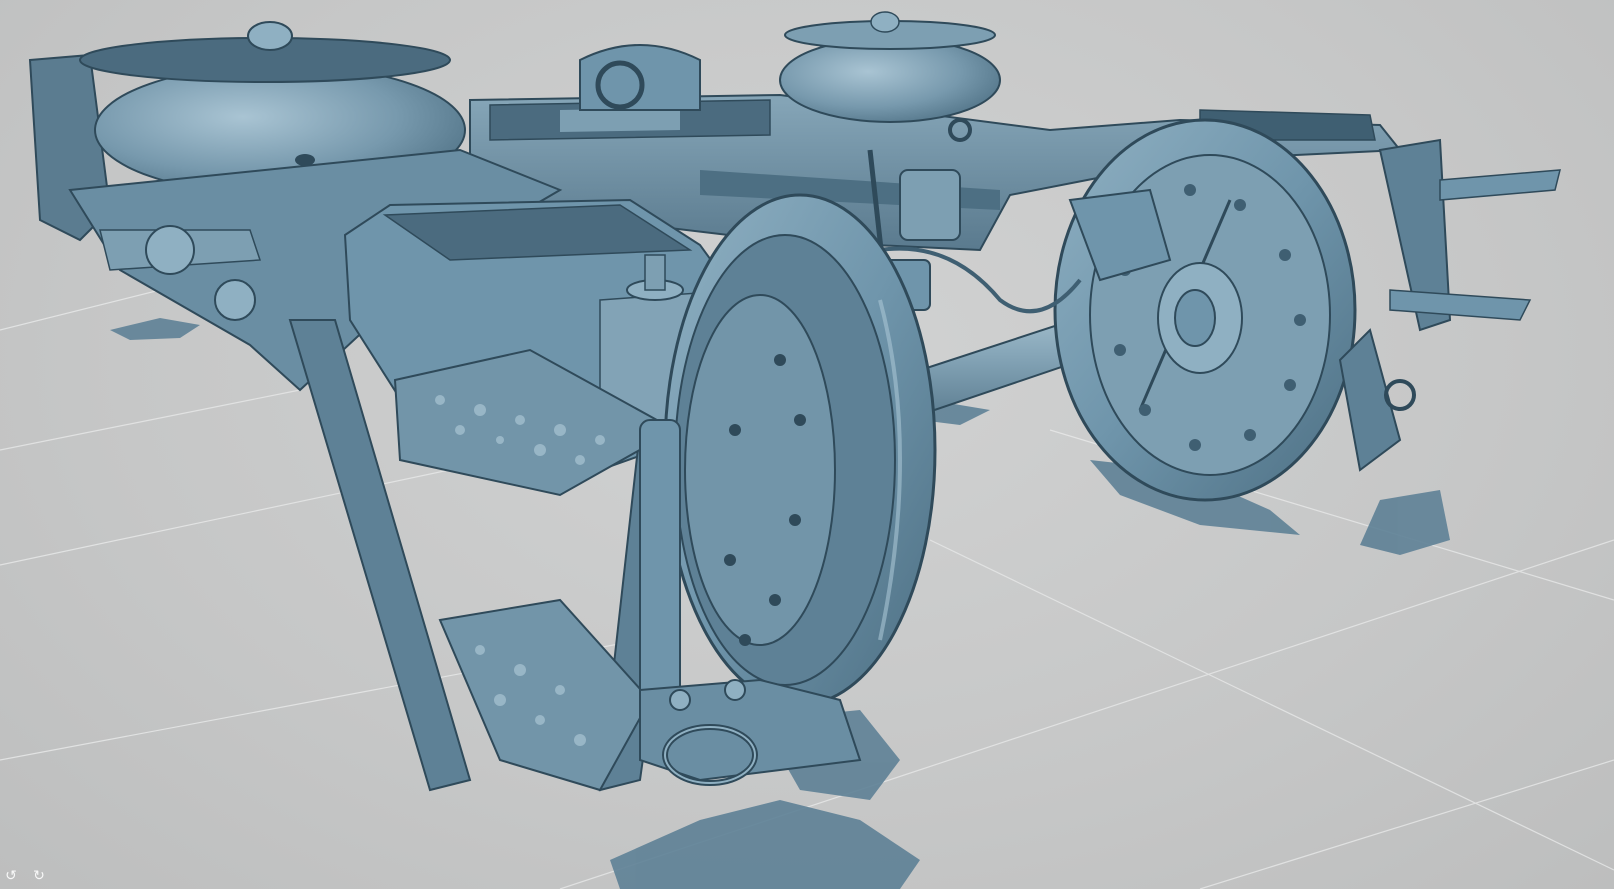 This screenshot has height=889, width=1614. Describe the element at coordinates (25, 876) in the screenshot. I see `view-controls: ↺ ↻` at that location.